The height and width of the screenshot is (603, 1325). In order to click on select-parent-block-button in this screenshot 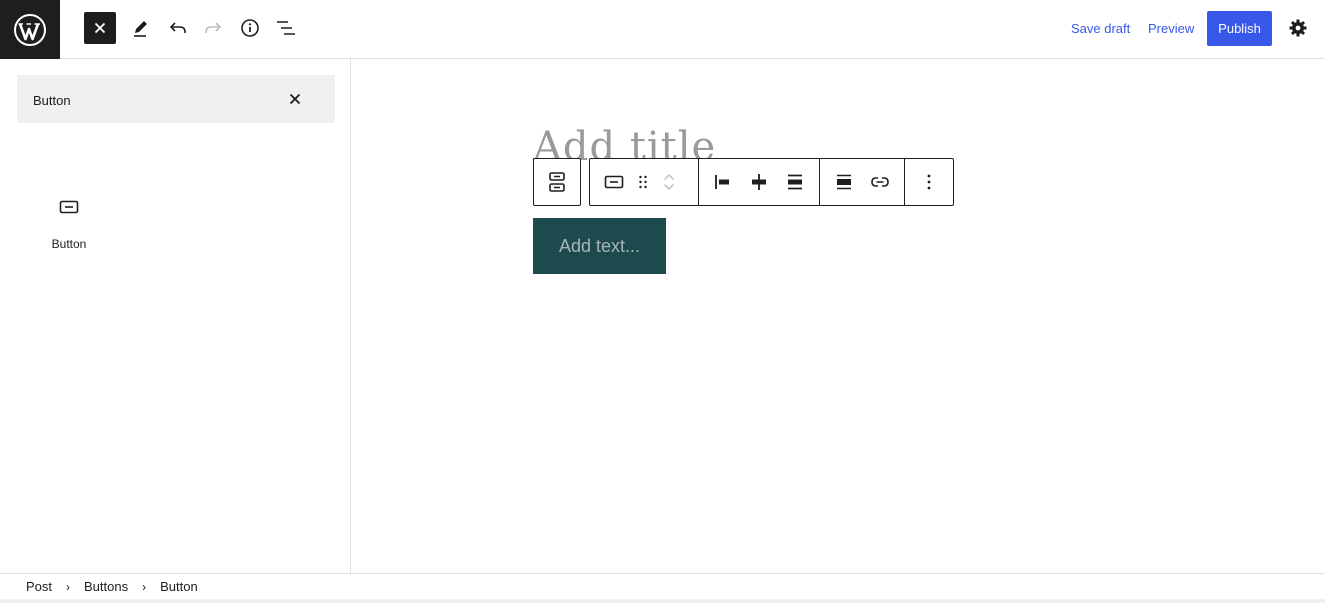, I will do `click(557, 182)`.